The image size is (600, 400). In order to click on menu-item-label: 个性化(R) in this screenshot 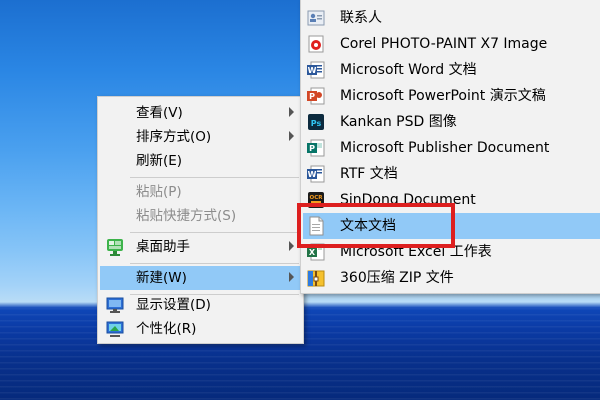, I will do `click(166, 329)`.